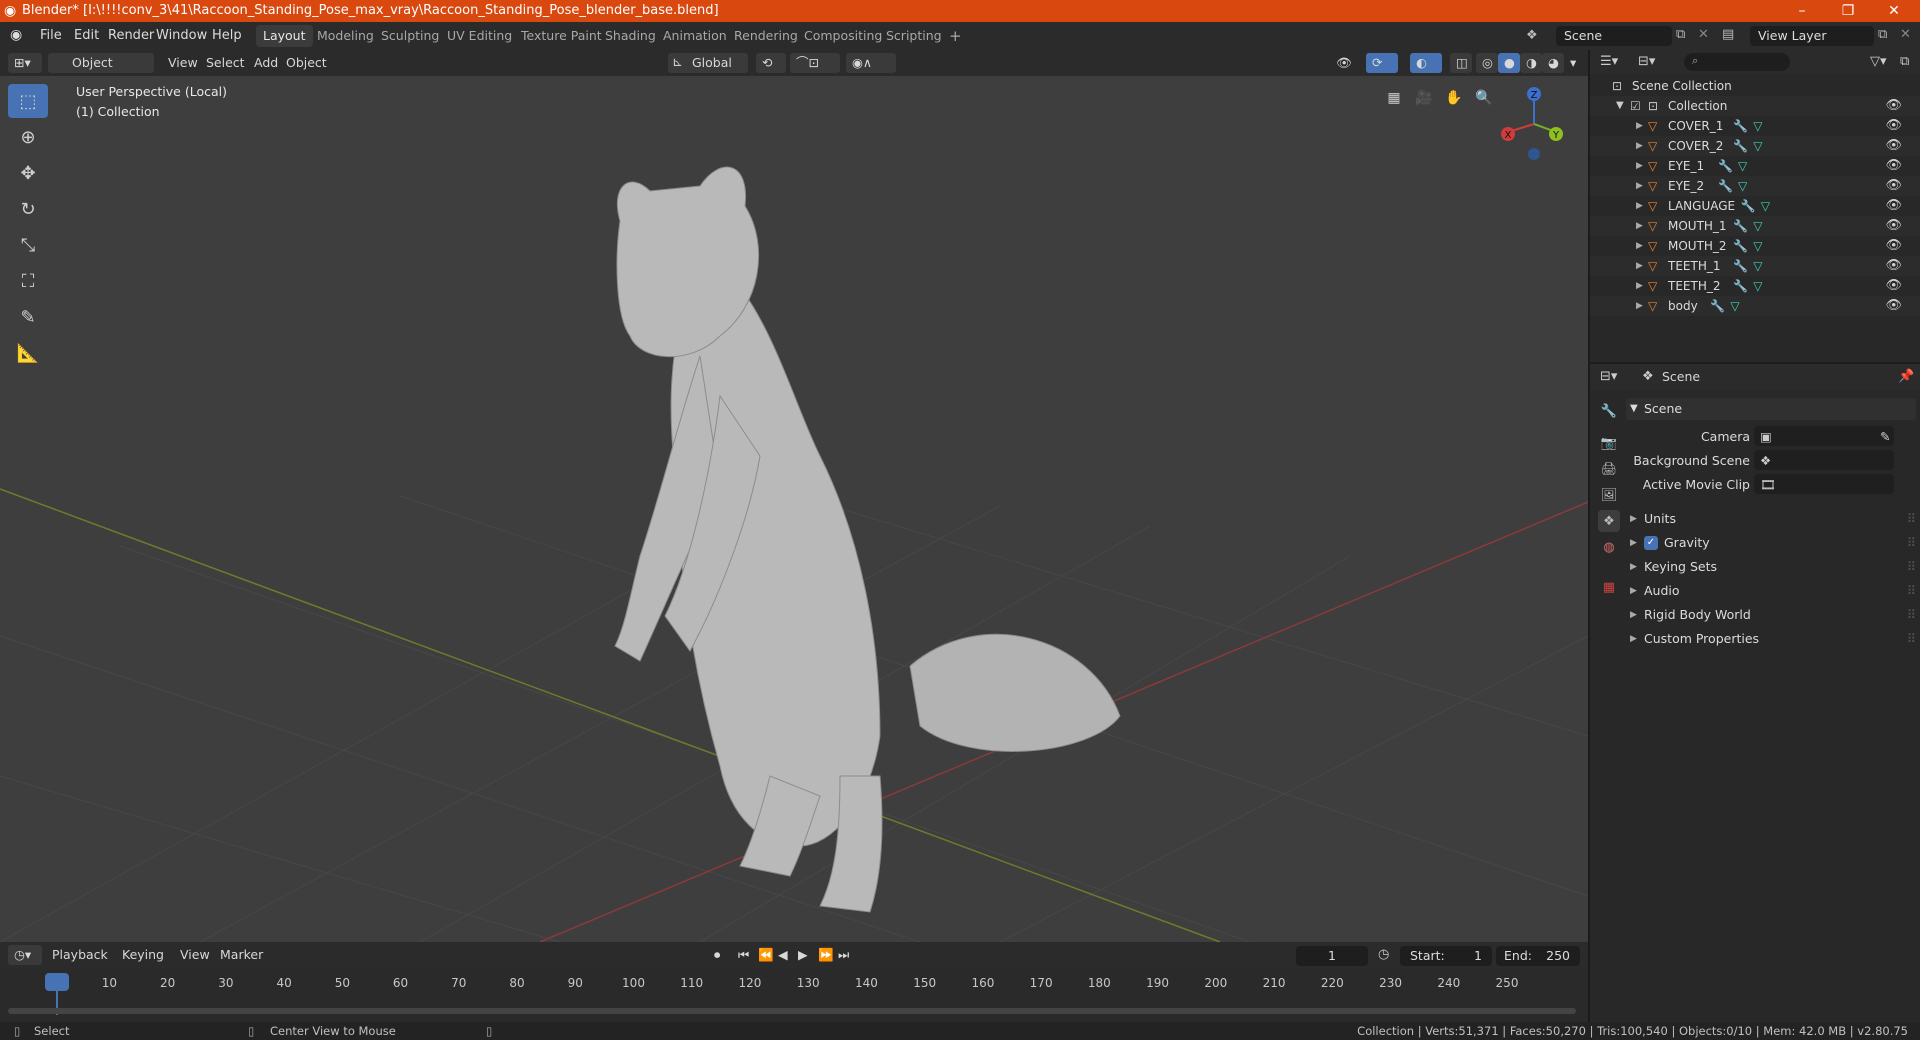  What do you see at coordinates (1802, 11) in the screenshot?
I see `minimize-button: –` at bounding box center [1802, 11].